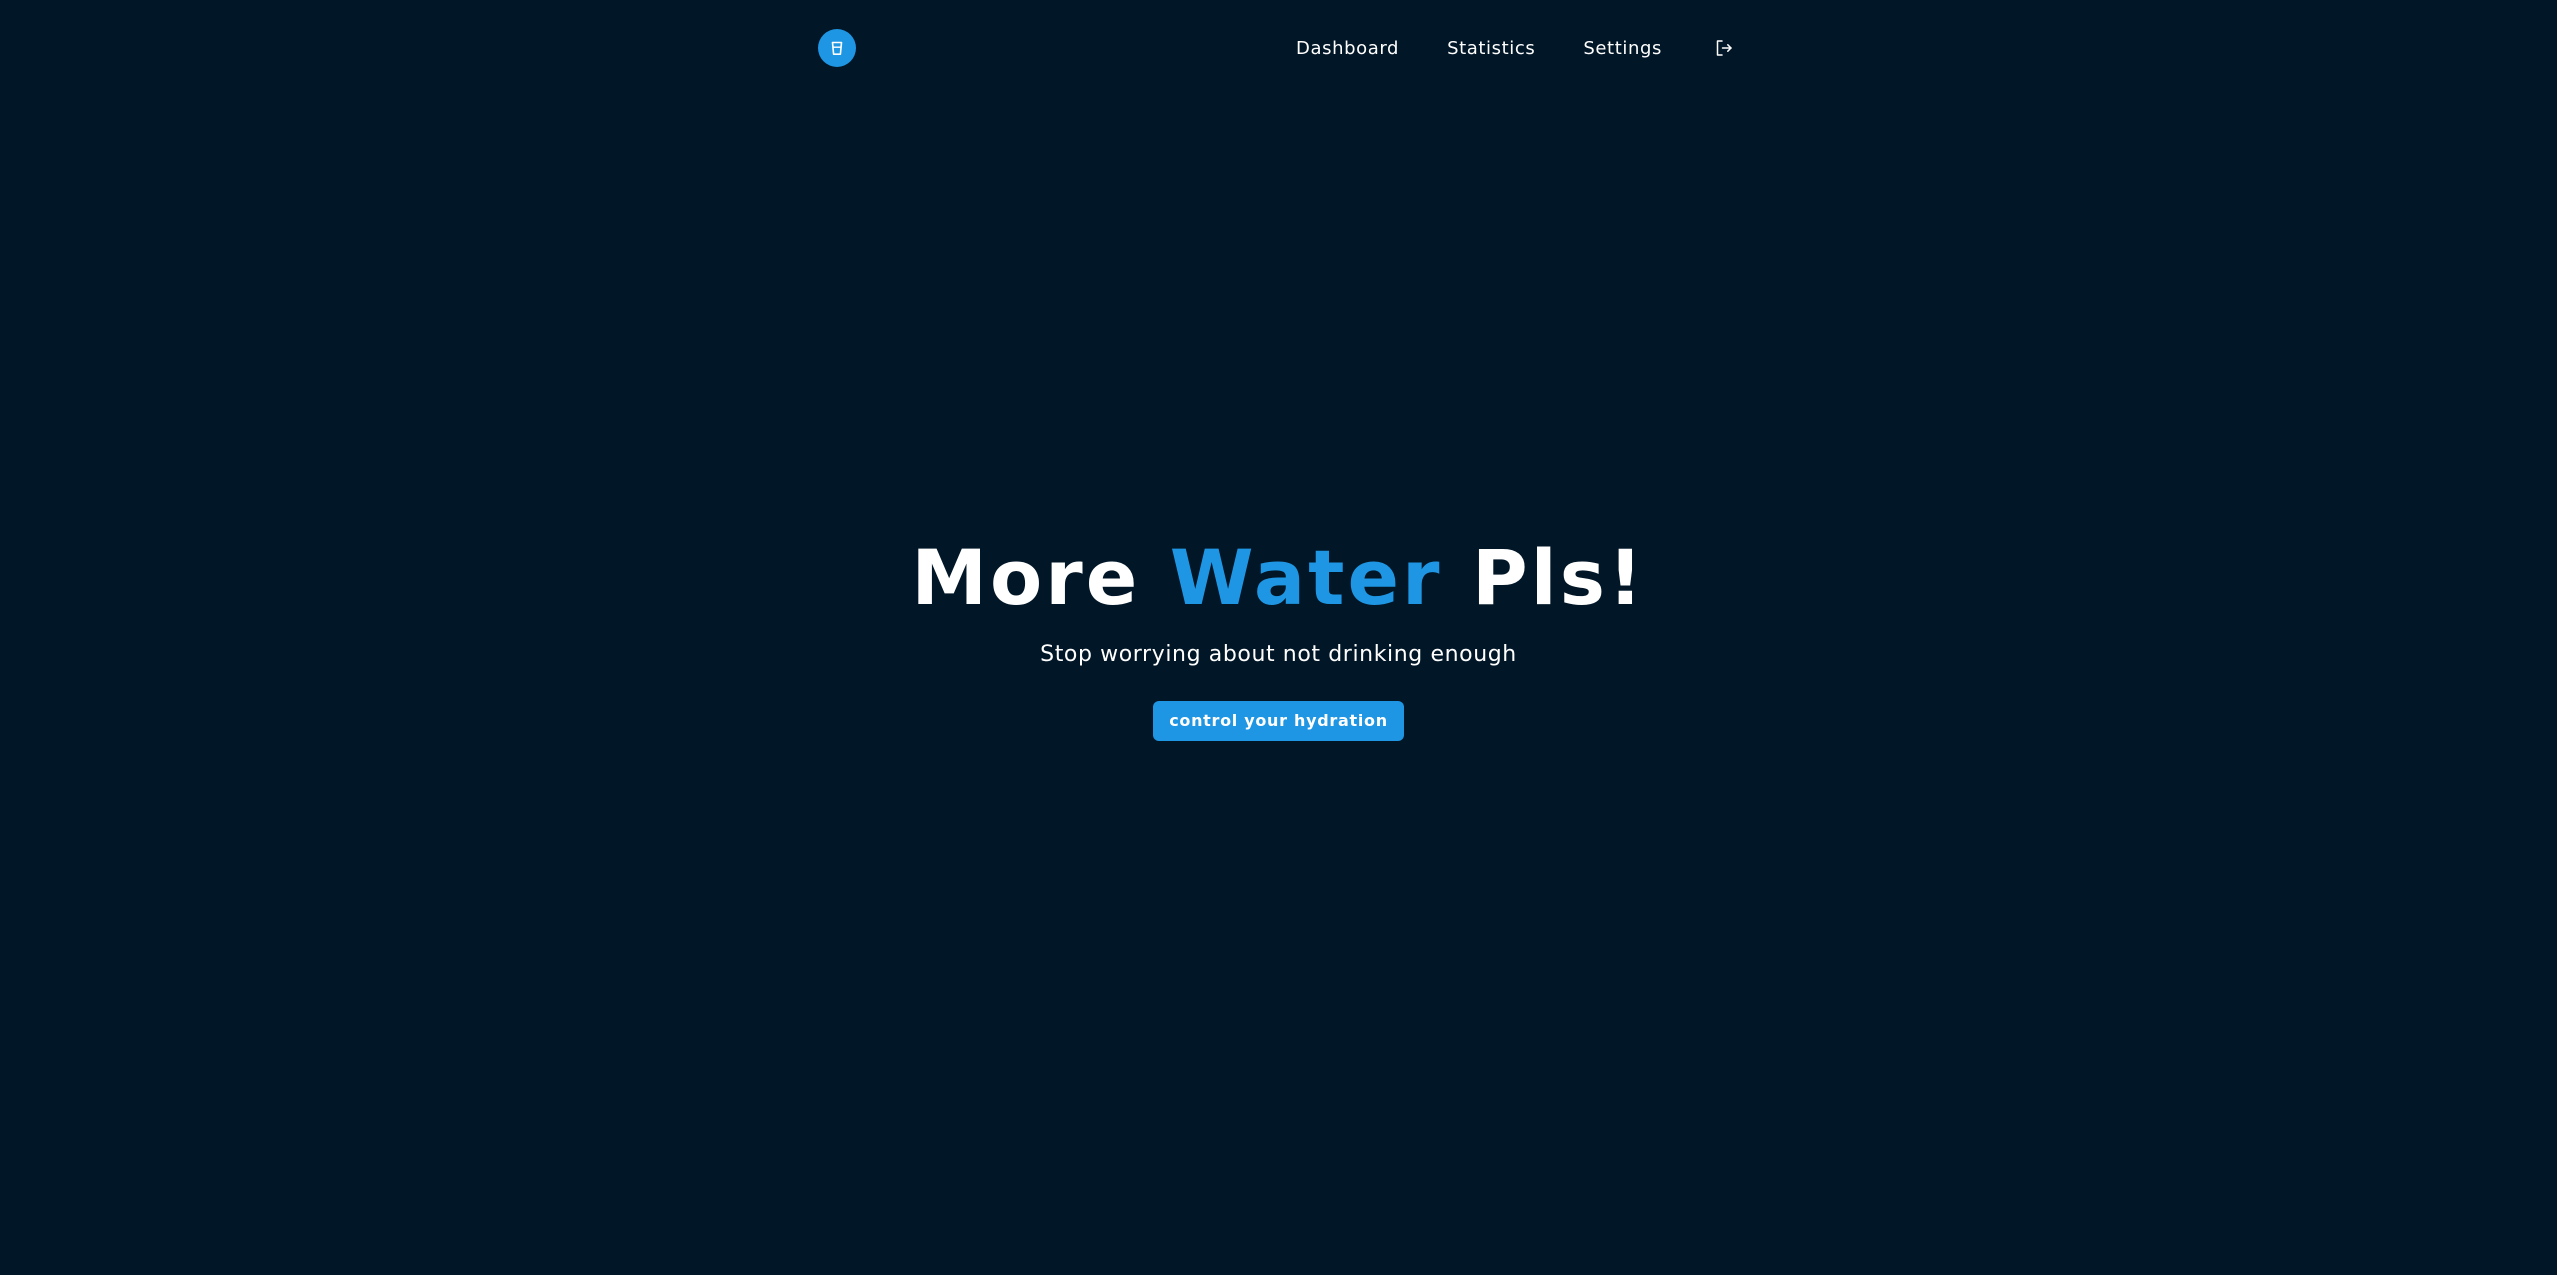  What do you see at coordinates (1347, 48) in the screenshot?
I see `nav-link-dashboard: Dashboard` at bounding box center [1347, 48].